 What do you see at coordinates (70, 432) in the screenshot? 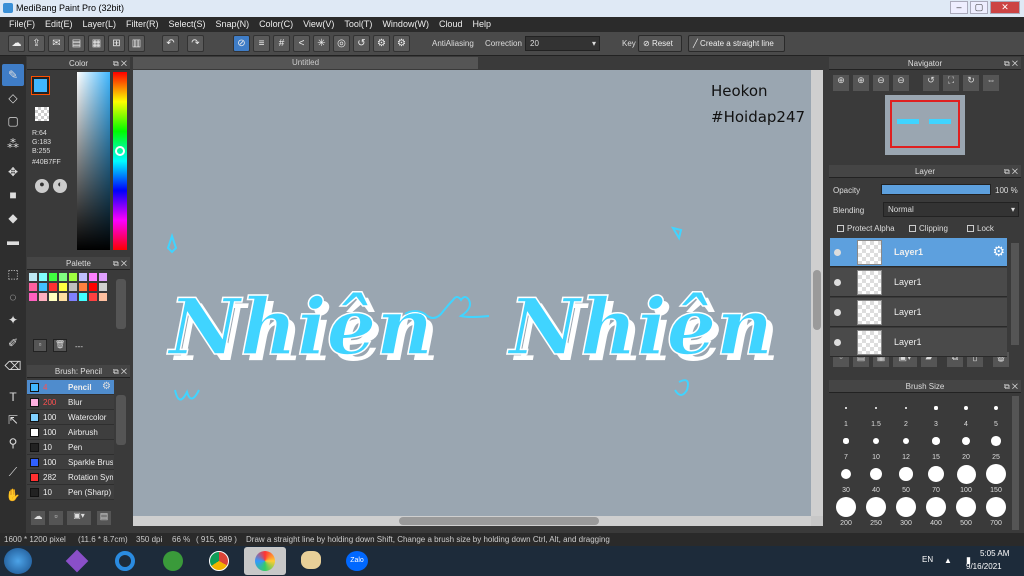
I see `brush-item: 100 Airbrush` at bounding box center [70, 432].